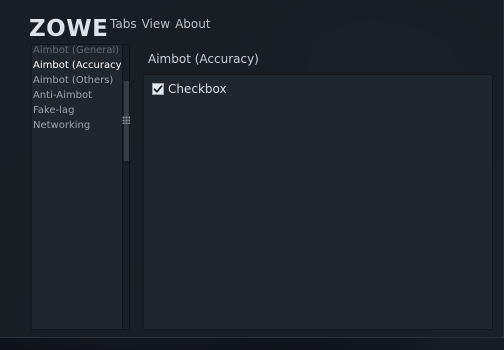 This screenshot has height=350, width=504. Describe the element at coordinates (203, 59) in the screenshot. I see `content-title: Aimbot (Accuracy)` at that location.